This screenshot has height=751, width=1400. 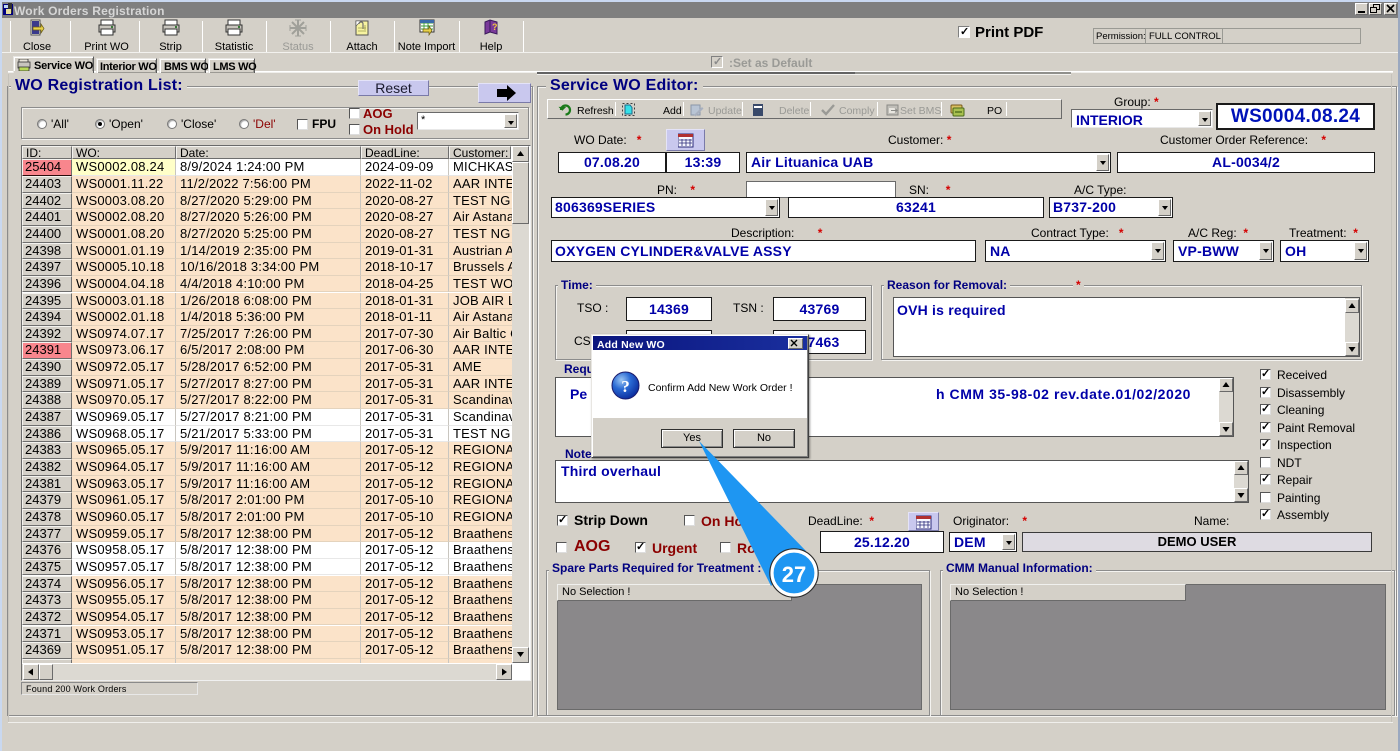 I want to click on svg-text: 27, so click(x=794, y=574).